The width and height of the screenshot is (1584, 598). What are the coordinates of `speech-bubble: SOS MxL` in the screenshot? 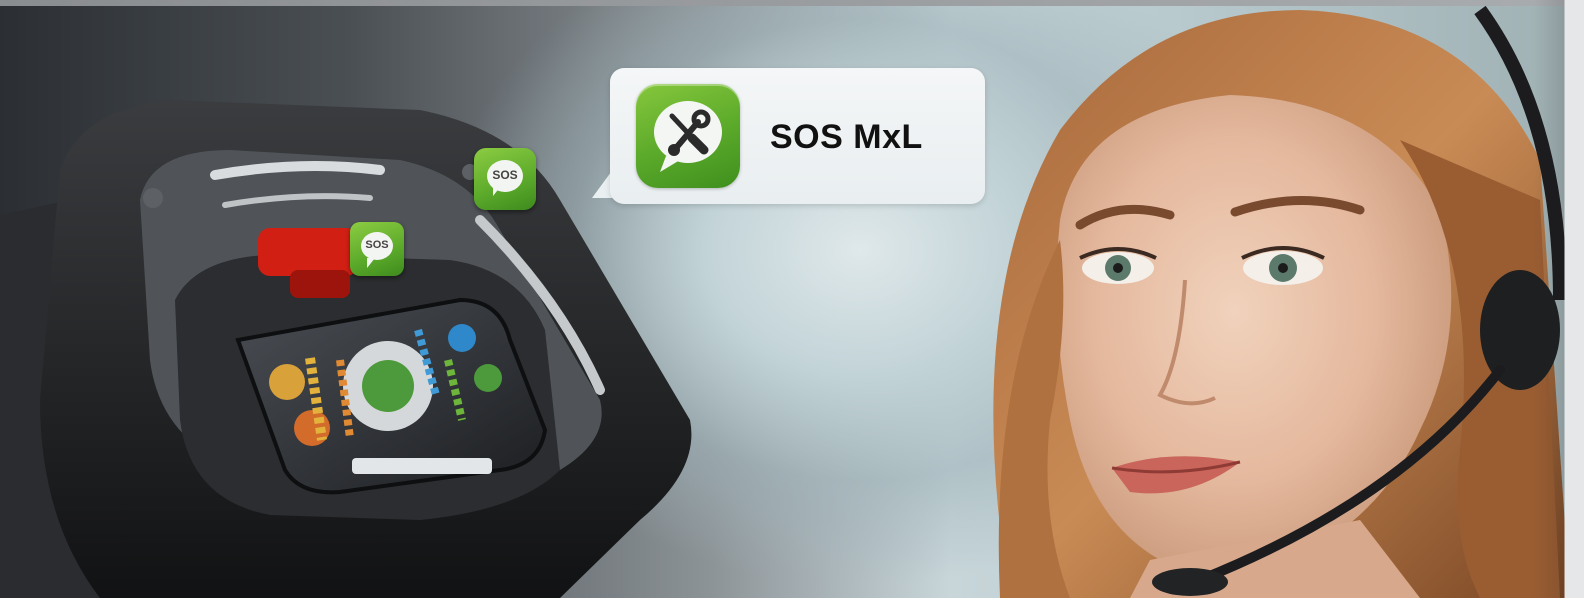 It's located at (797, 136).